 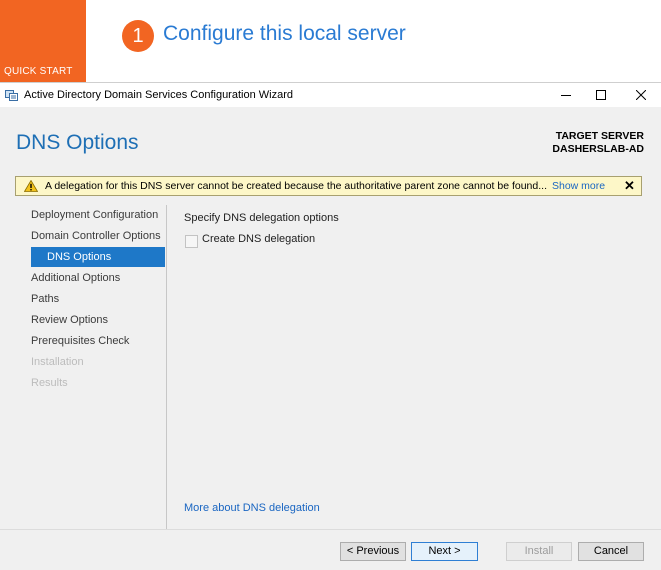 What do you see at coordinates (77, 142) in the screenshot?
I see `page-title: DNS Options` at bounding box center [77, 142].